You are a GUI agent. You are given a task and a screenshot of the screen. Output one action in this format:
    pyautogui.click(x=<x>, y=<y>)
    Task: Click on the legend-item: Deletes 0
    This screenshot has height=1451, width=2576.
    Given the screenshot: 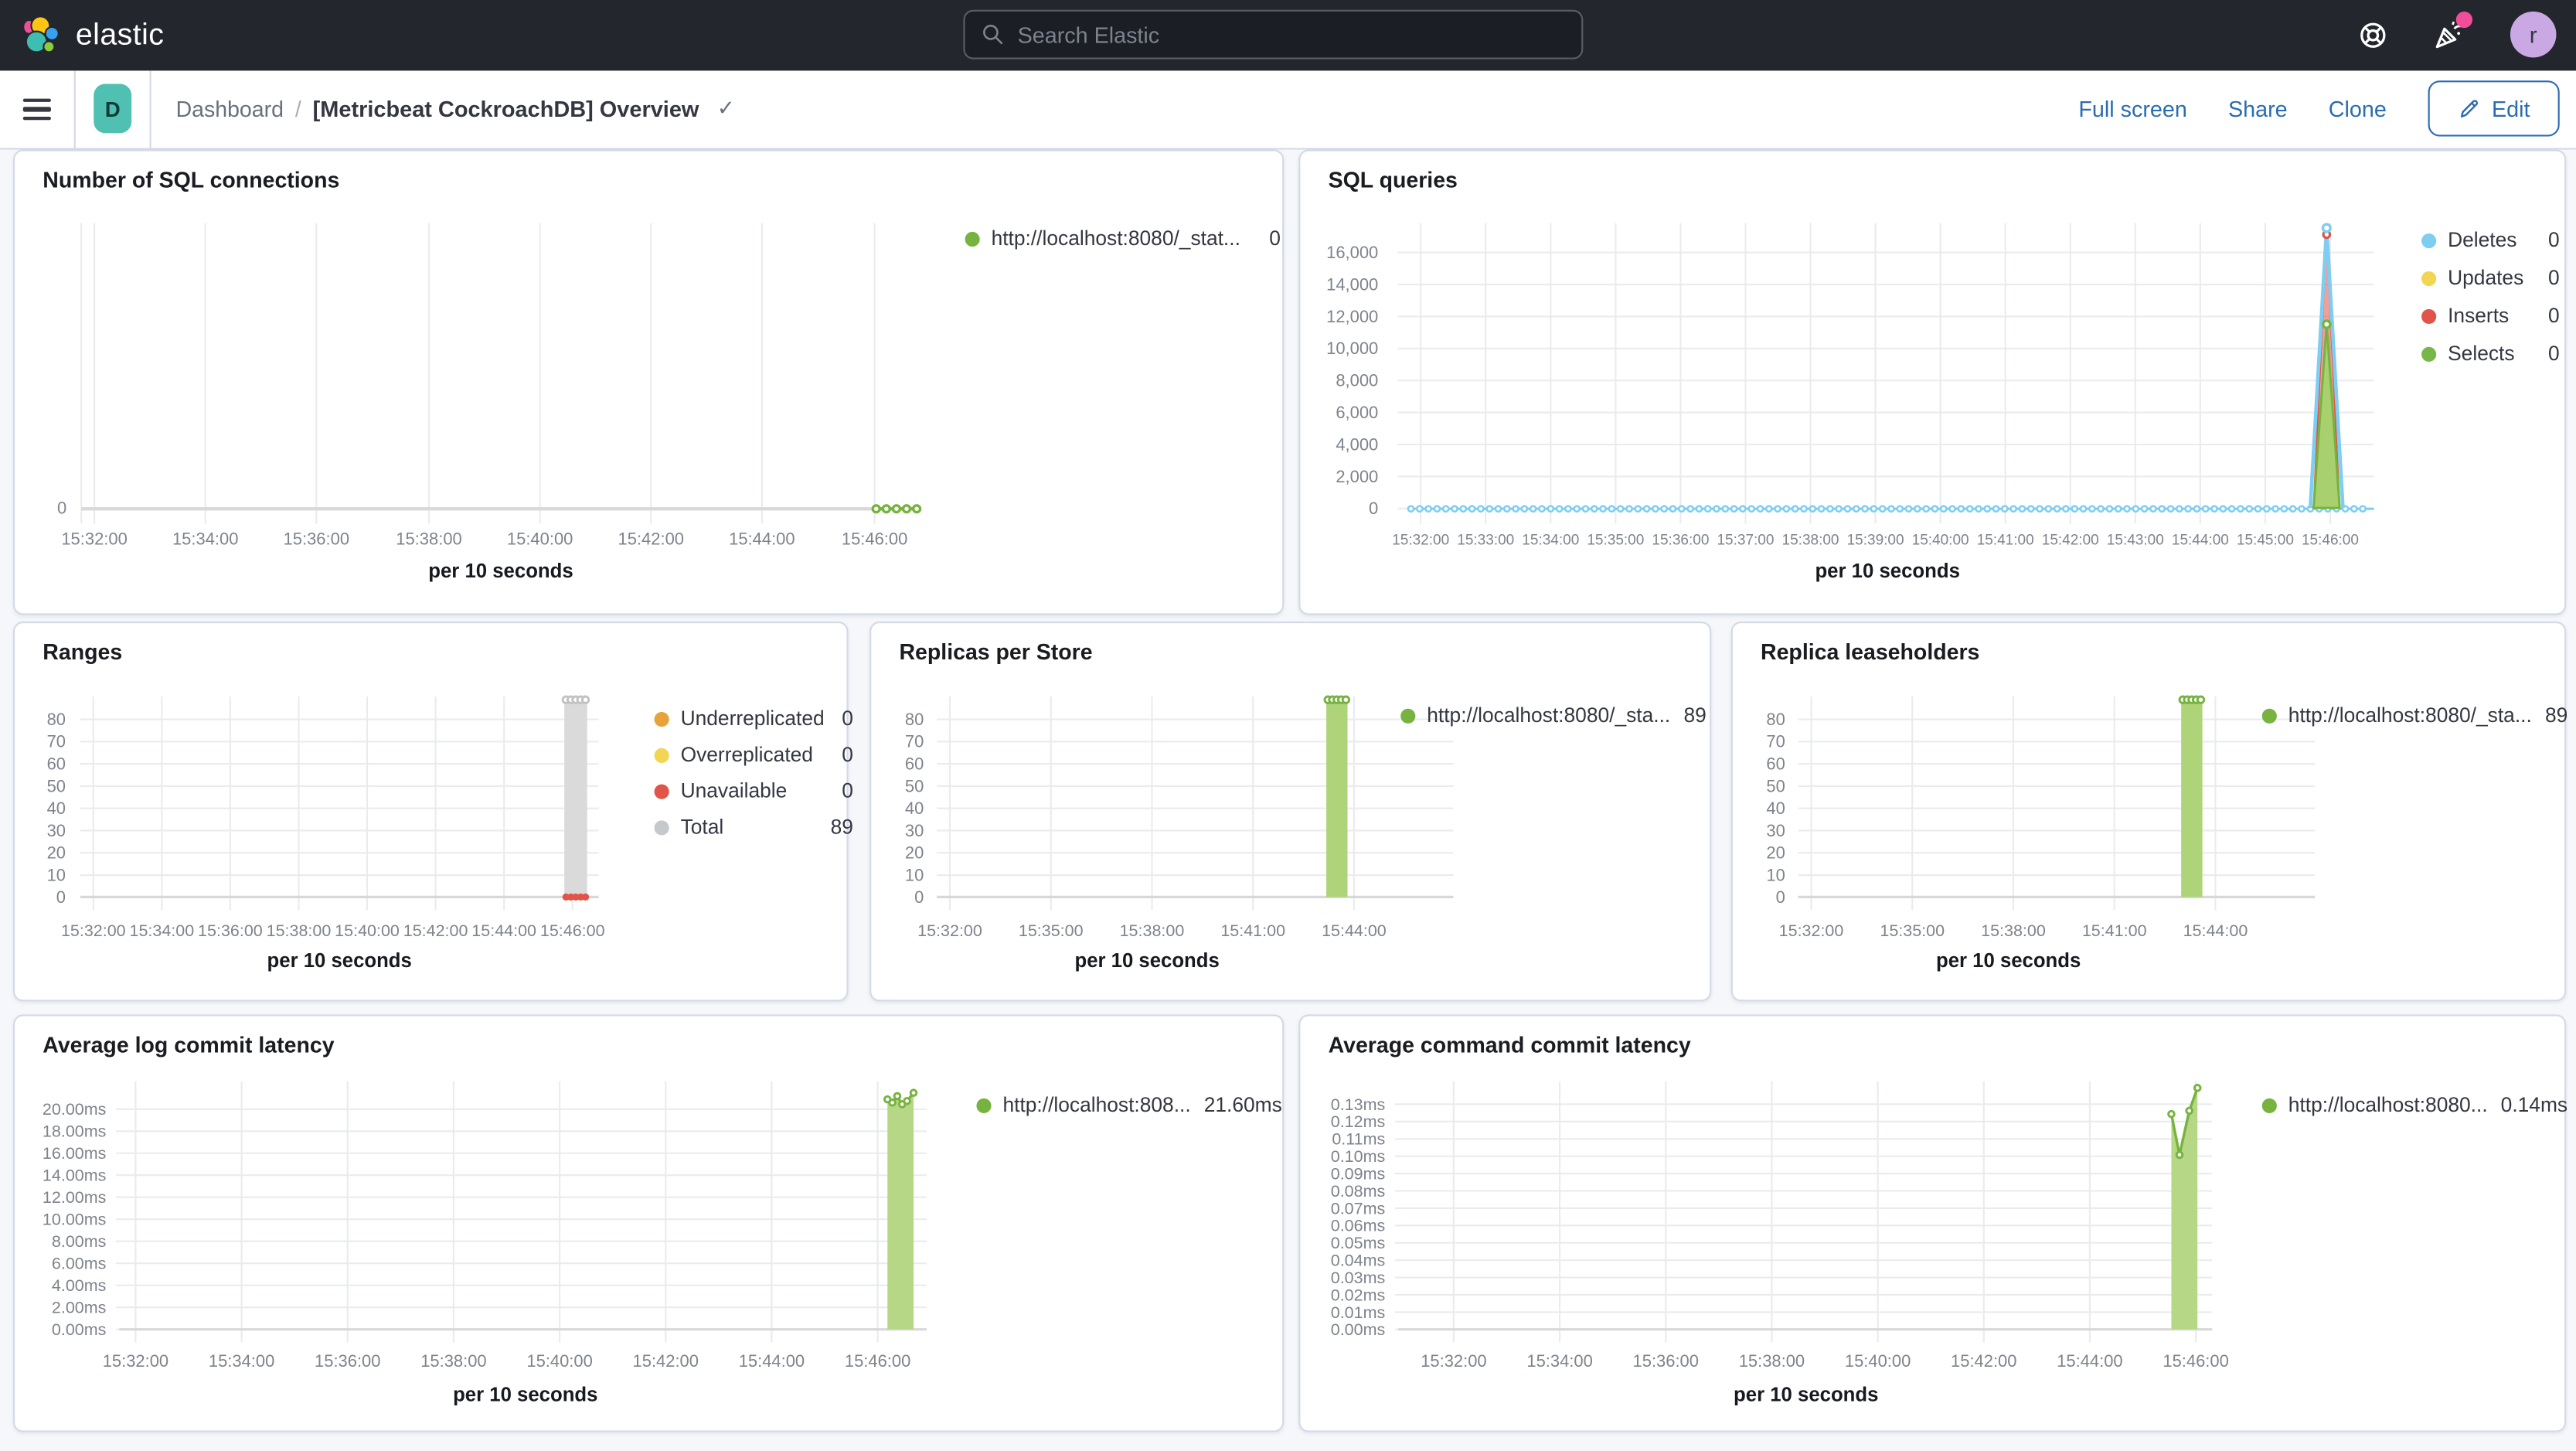 What is the action you would take?
    pyautogui.click(x=2490, y=240)
    